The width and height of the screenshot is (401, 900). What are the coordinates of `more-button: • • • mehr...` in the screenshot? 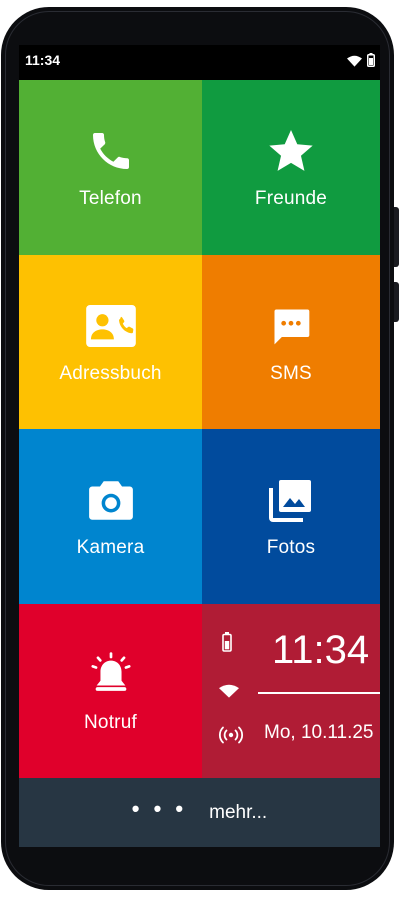 It's located at (199, 812).